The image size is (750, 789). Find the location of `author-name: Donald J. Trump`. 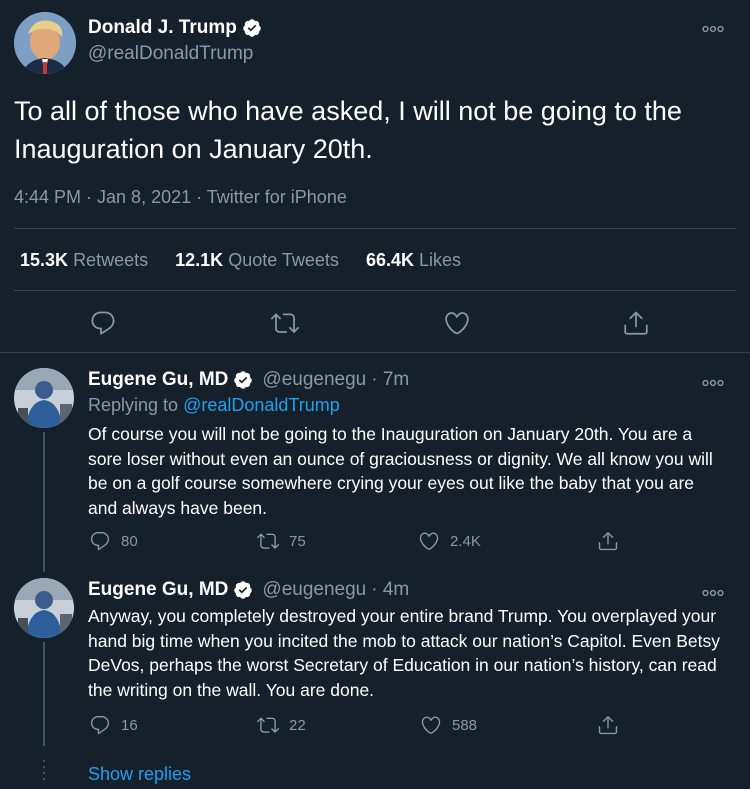

author-name: Donald J. Trump is located at coordinates (162, 28).